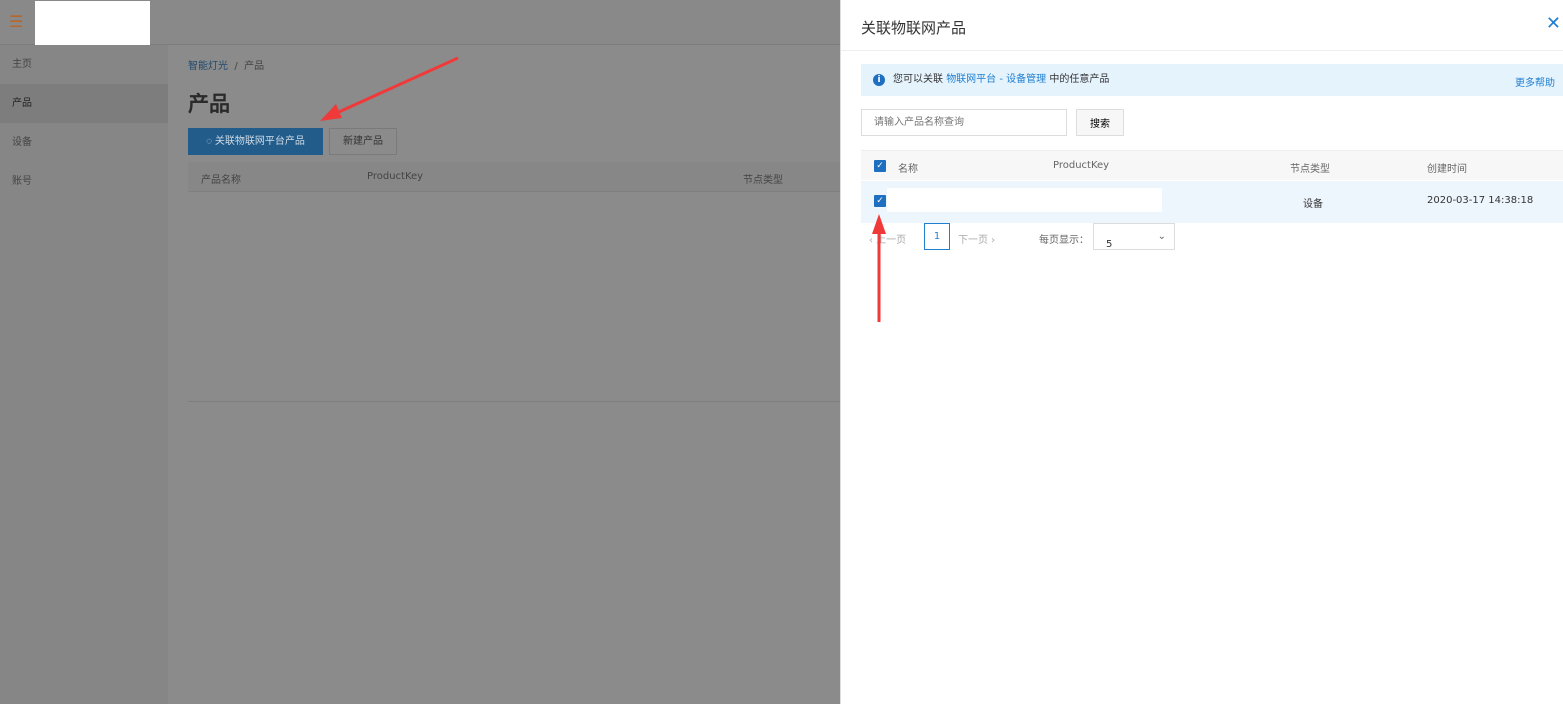 The image size is (1563, 704). I want to click on logo-redacted, so click(92, 24).